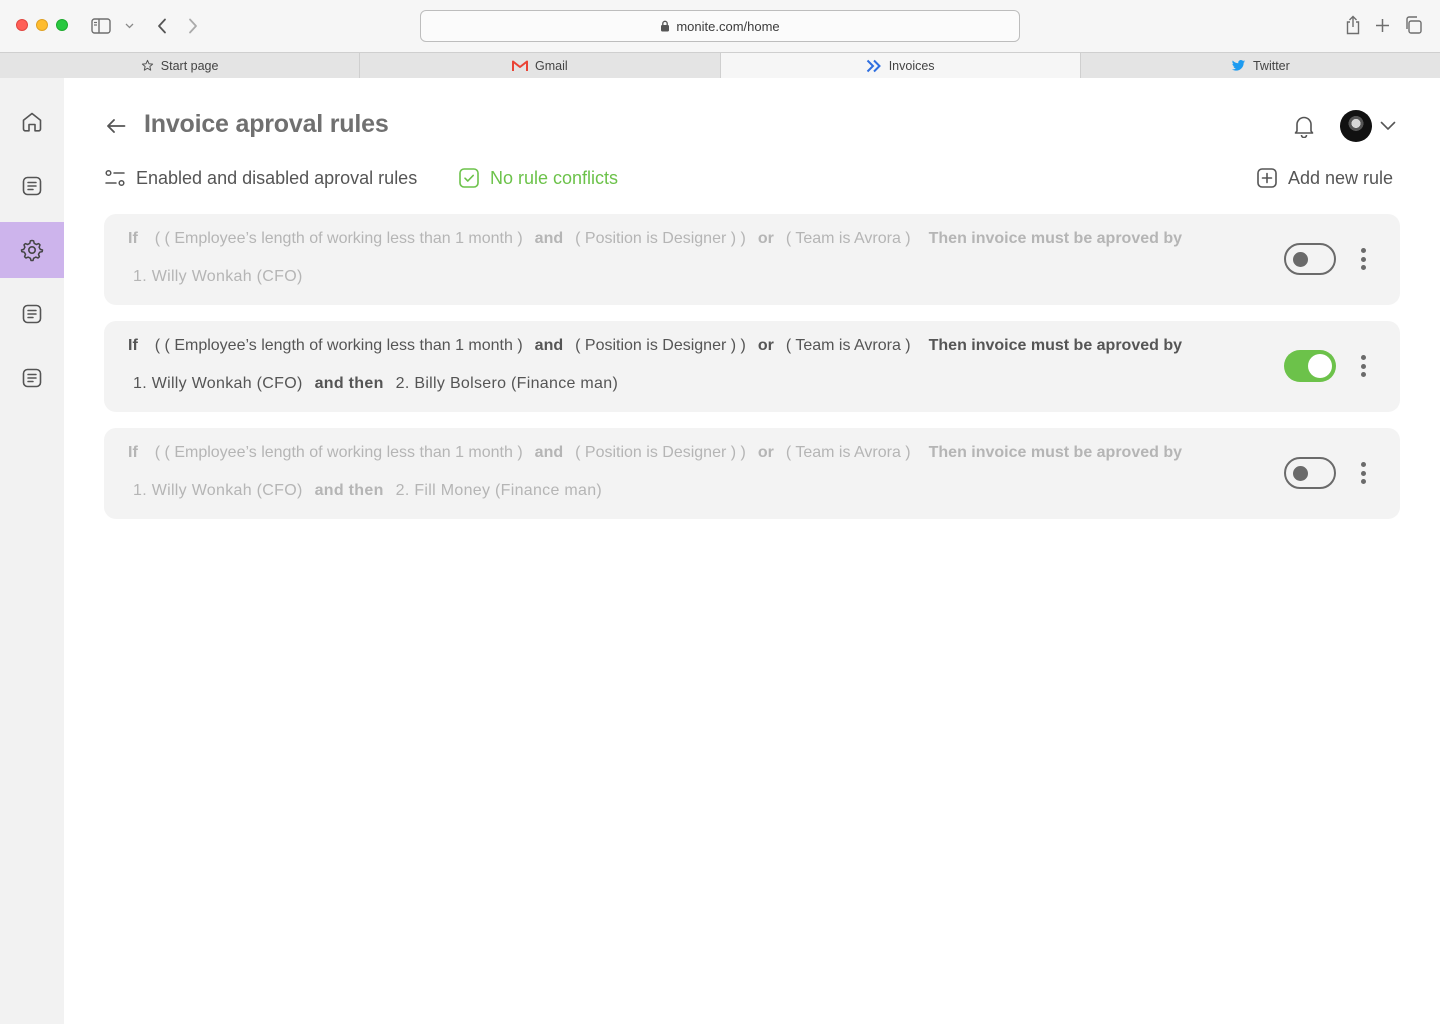  Describe the element at coordinates (62, 25) in the screenshot. I see `zoom-window-button` at that location.